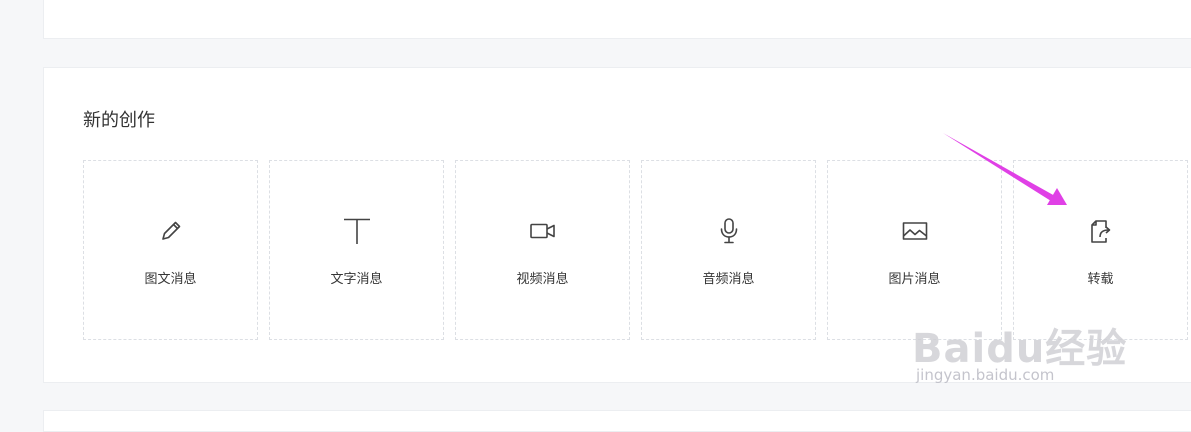 The height and width of the screenshot is (432, 1191). What do you see at coordinates (1101, 231) in the screenshot?
I see `share-forward-icon` at bounding box center [1101, 231].